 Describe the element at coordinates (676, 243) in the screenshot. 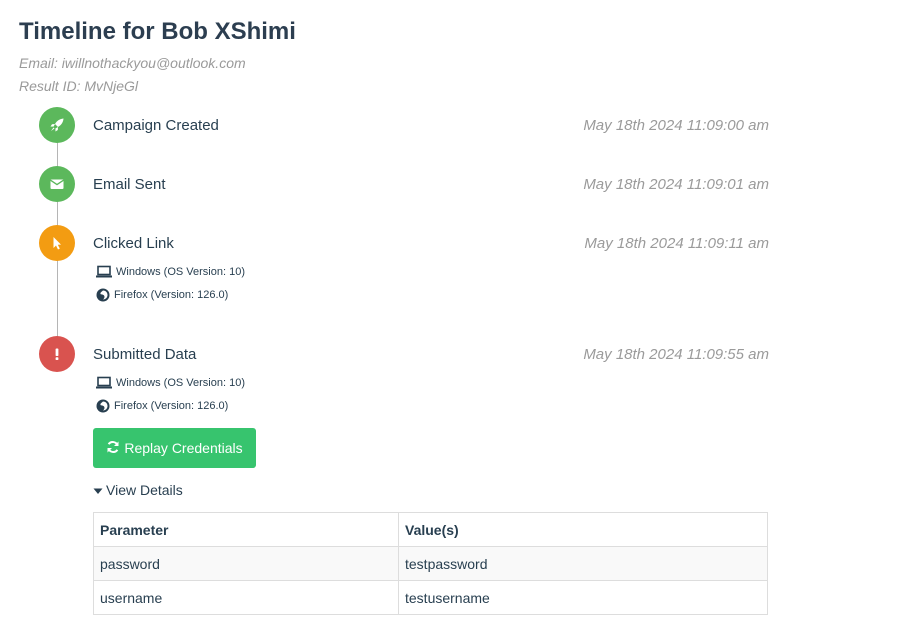

I see `event-time: May 18th 2024 11:09:11 am` at that location.